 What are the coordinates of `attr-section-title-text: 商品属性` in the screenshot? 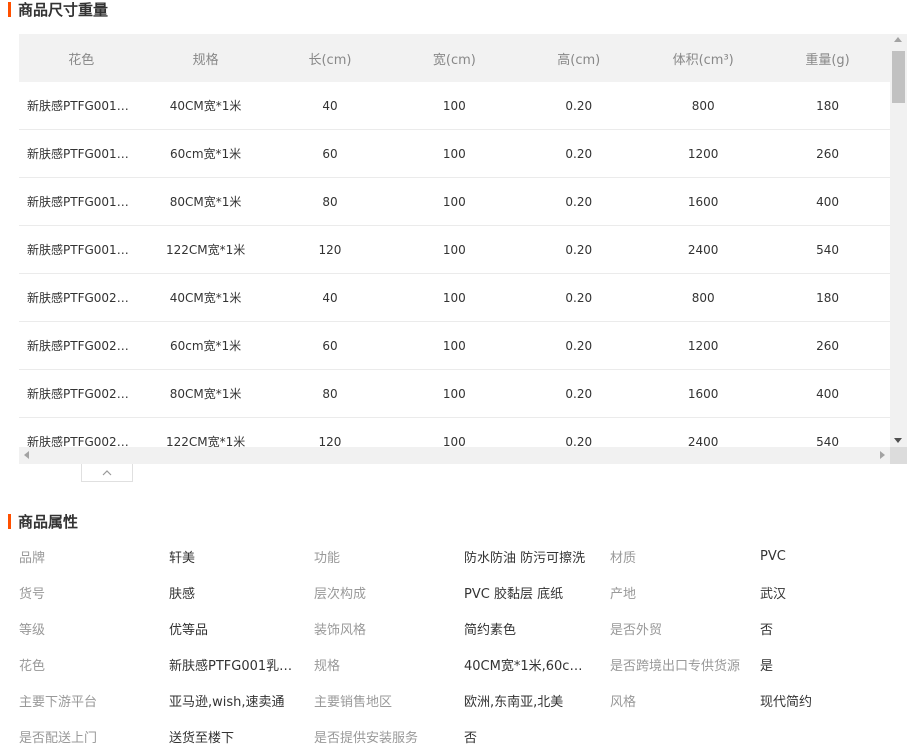 It's located at (48, 521).